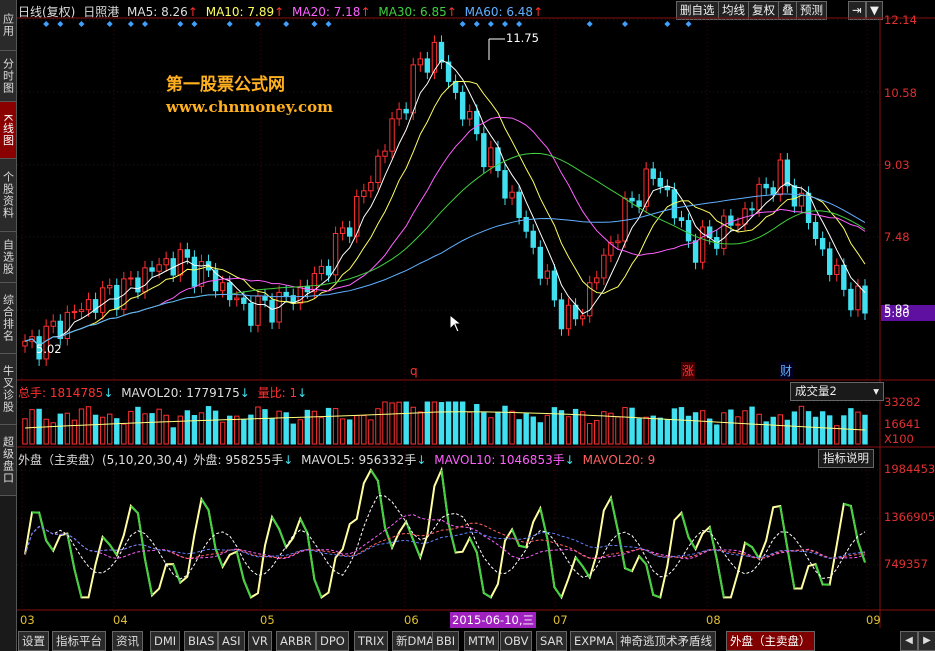 The width and height of the screenshot is (935, 651). Describe the element at coordinates (786, 370) in the screenshot. I see `event-marker-cai: 财` at that location.